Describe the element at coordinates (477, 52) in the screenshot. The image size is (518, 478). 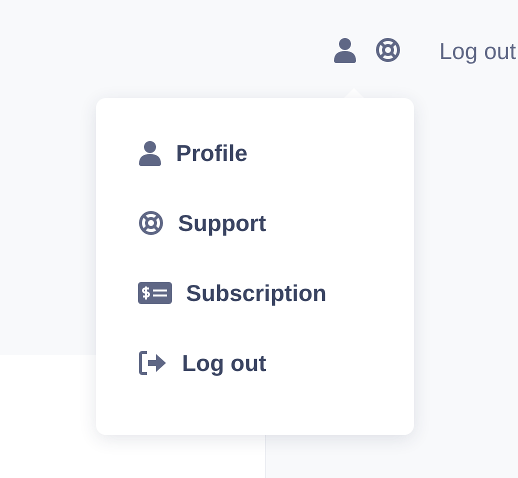
I see `logout-link: Log out` at that location.